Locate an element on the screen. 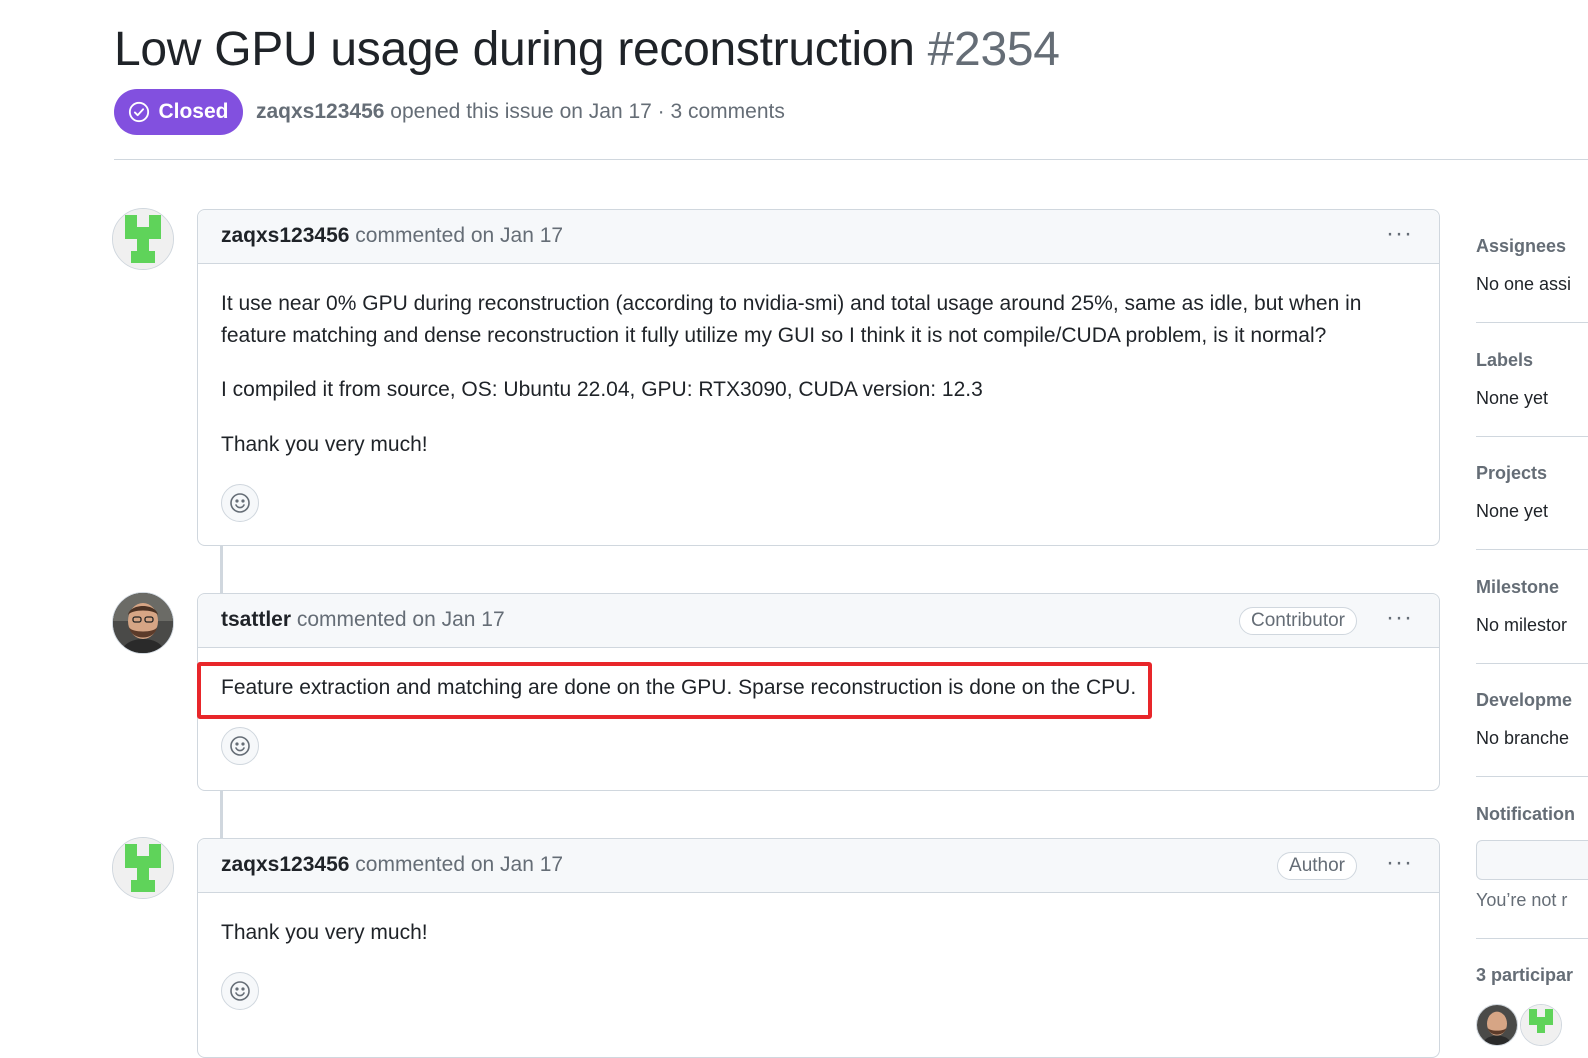  sidebar-development-value: No branche is located at coordinates (1523, 738).